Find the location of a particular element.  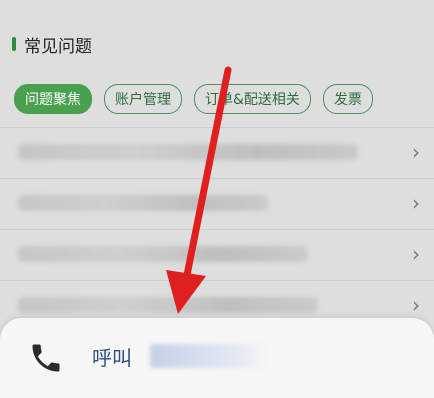

redacted-phone-number is located at coordinates (210, 356).